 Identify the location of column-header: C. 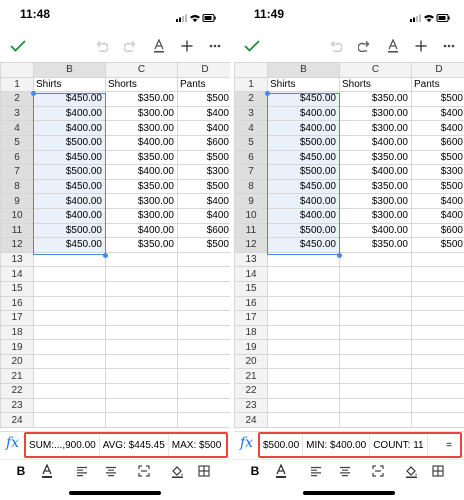
(141, 70).